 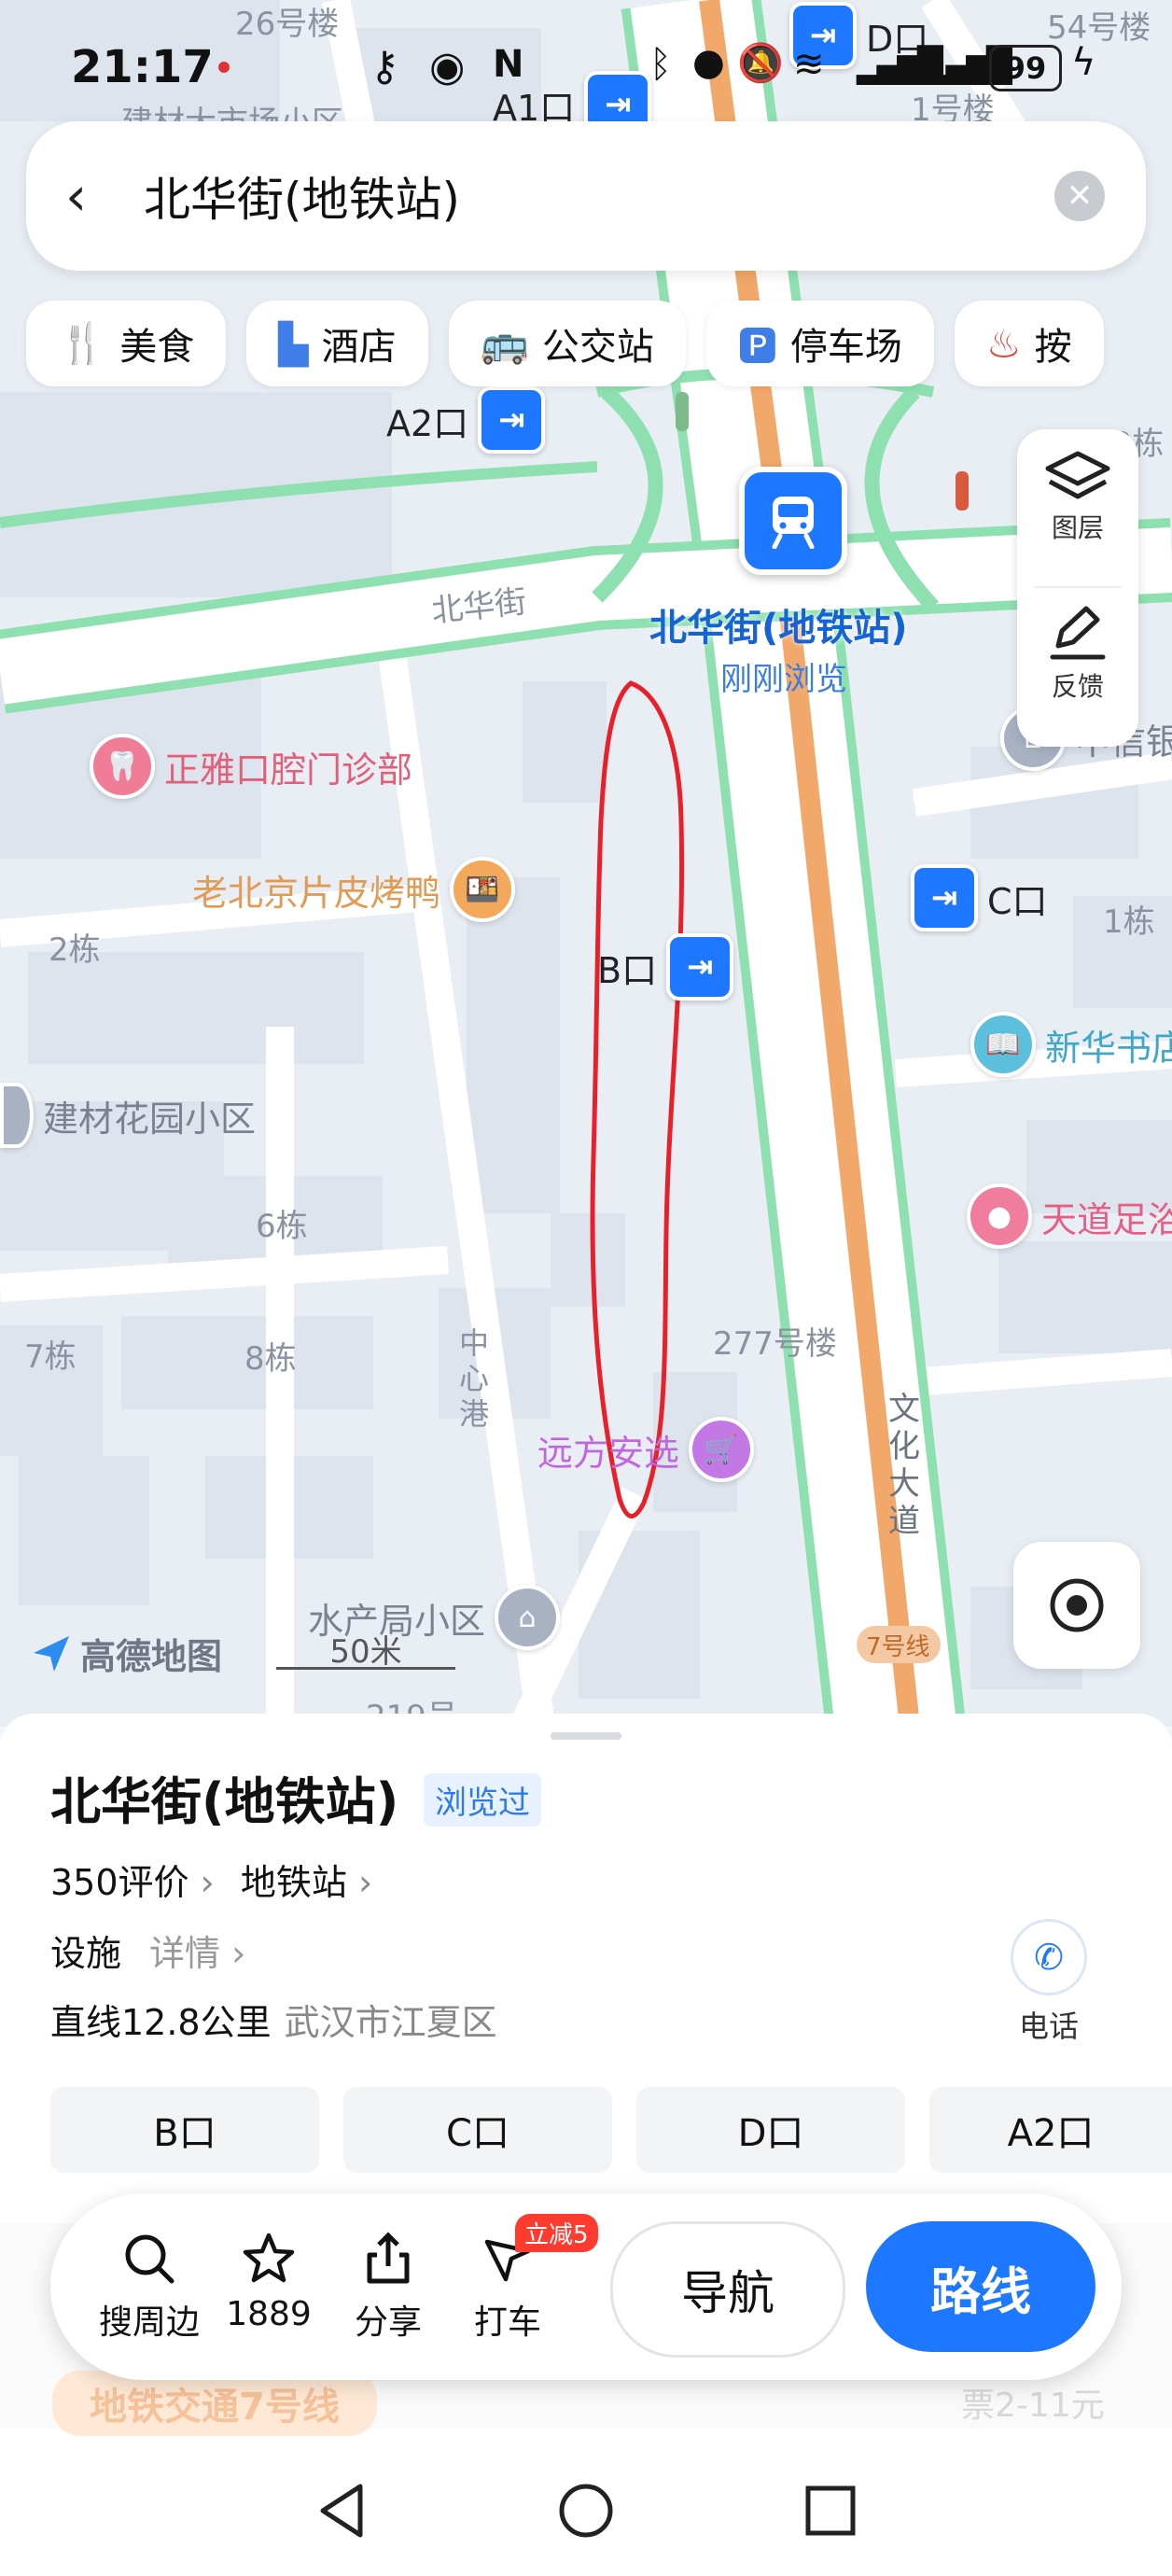 I want to click on facilities-row: 设施 详情 ›, so click(x=147, y=1950).